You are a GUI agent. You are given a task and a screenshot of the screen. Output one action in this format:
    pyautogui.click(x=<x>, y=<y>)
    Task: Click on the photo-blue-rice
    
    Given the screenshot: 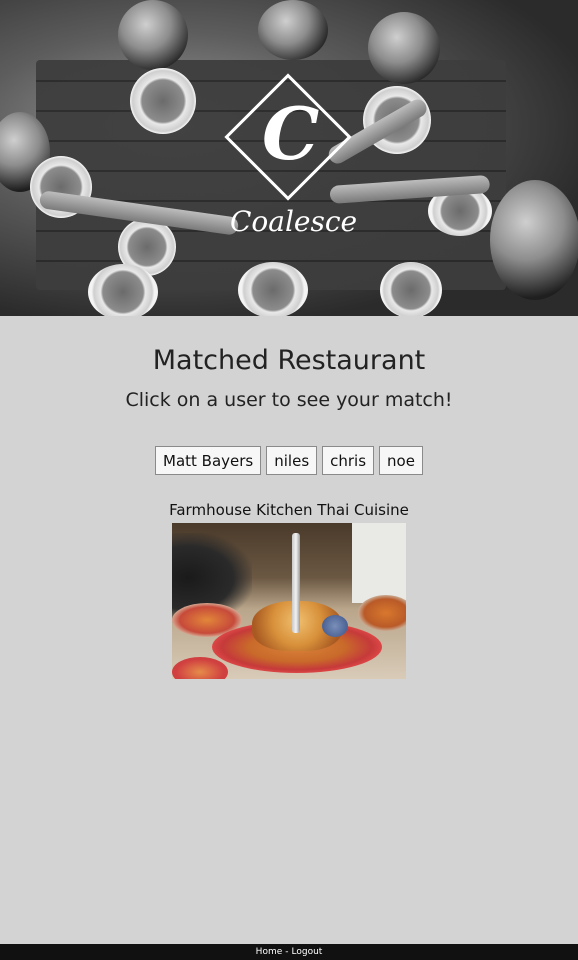 What is the action you would take?
    pyautogui.click(x=335, y=626)
    